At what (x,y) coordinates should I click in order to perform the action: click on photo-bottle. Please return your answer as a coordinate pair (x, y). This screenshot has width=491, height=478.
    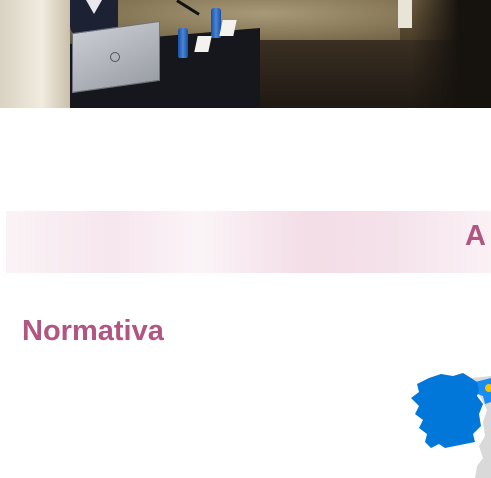
    Looking at the image, I should click on (183, 43).